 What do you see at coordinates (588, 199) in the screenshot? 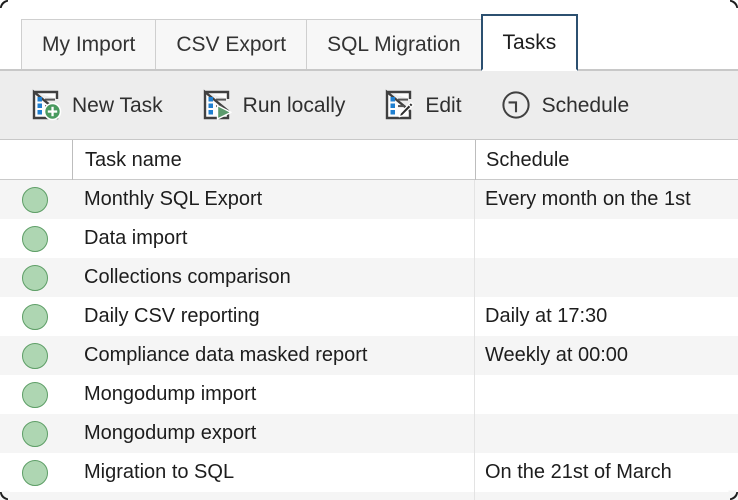
I see `cell-schedule: Every month on the 1st` at bounding box center [588, 199].